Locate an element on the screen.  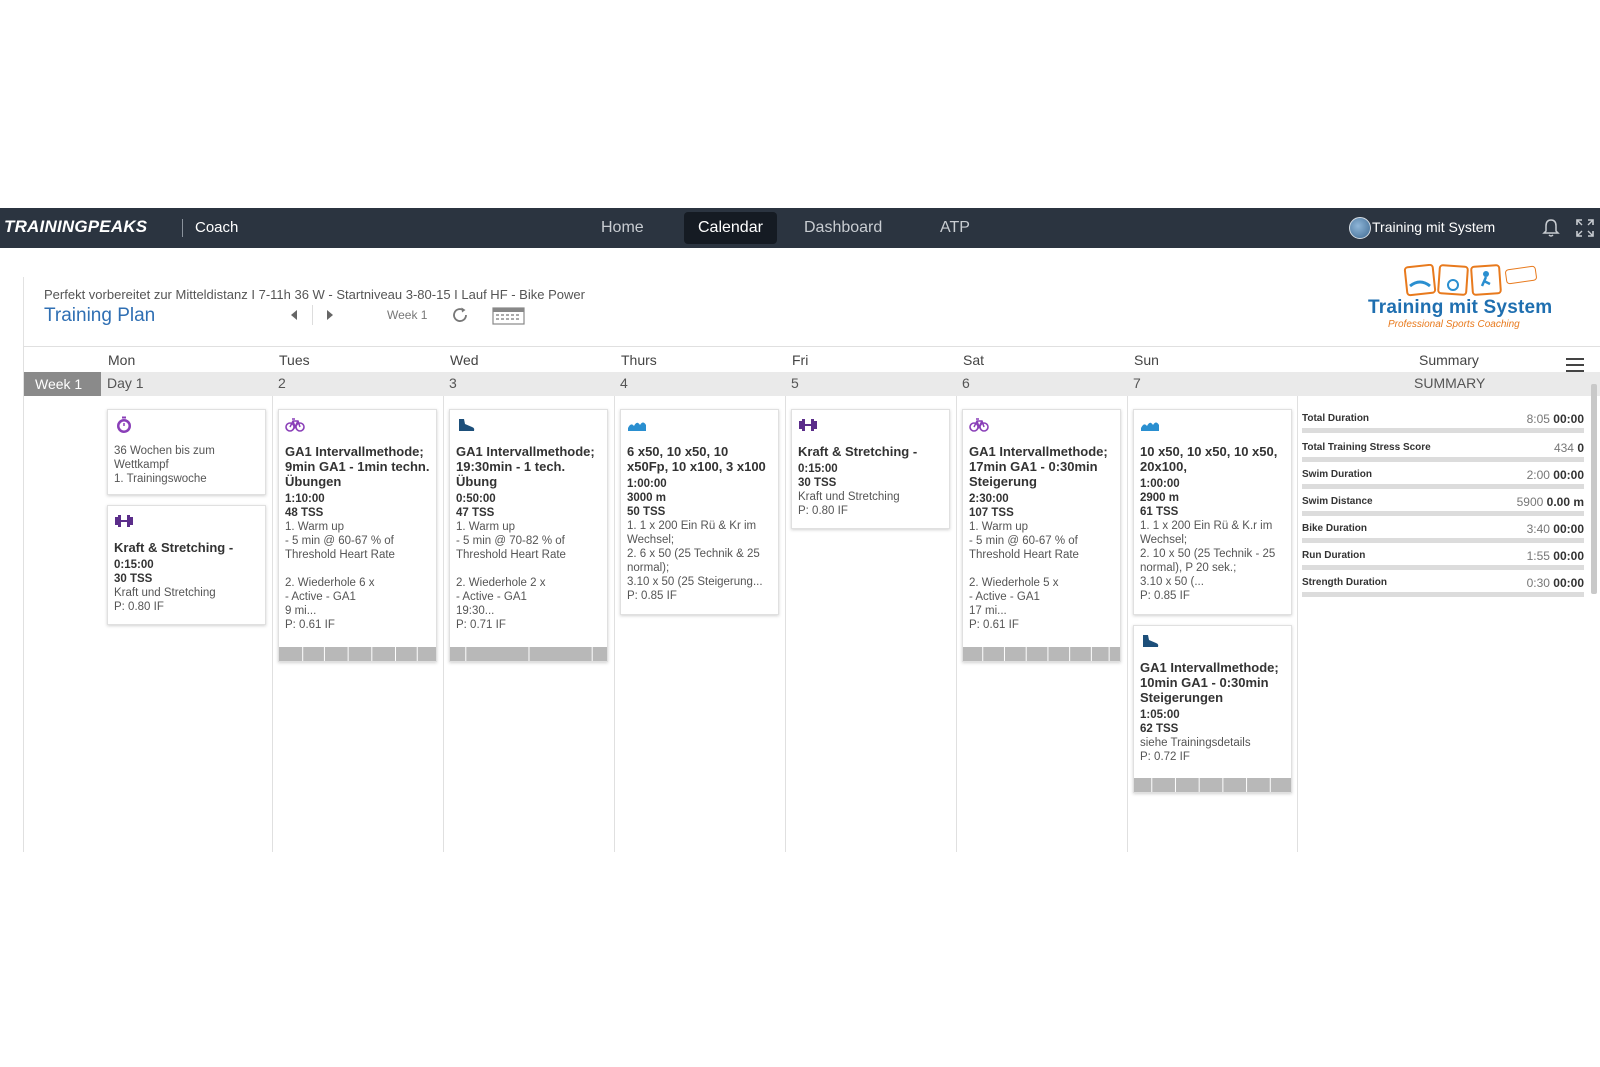
user-name: Training mit System is located at coordinates (1433, 227).